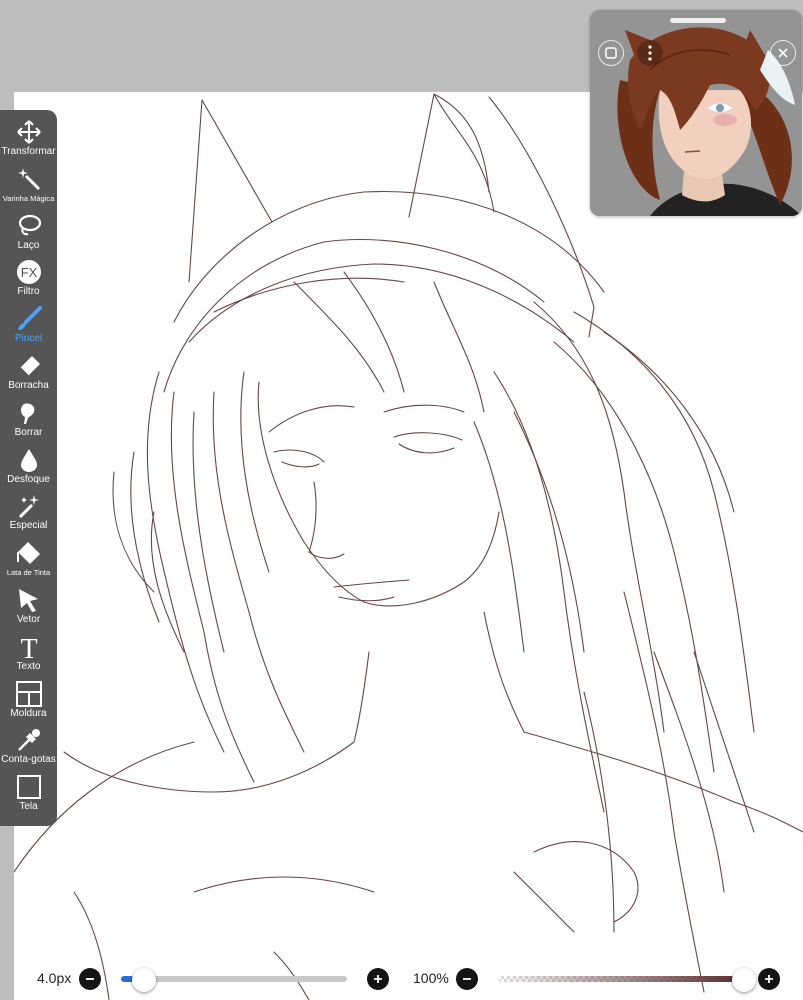 Image resolution: width=803 pixels, height=1000 pixels. Describe the element at coordinates (29, 506) in the screenshot. I see `special-sparkle-icon` at that location.